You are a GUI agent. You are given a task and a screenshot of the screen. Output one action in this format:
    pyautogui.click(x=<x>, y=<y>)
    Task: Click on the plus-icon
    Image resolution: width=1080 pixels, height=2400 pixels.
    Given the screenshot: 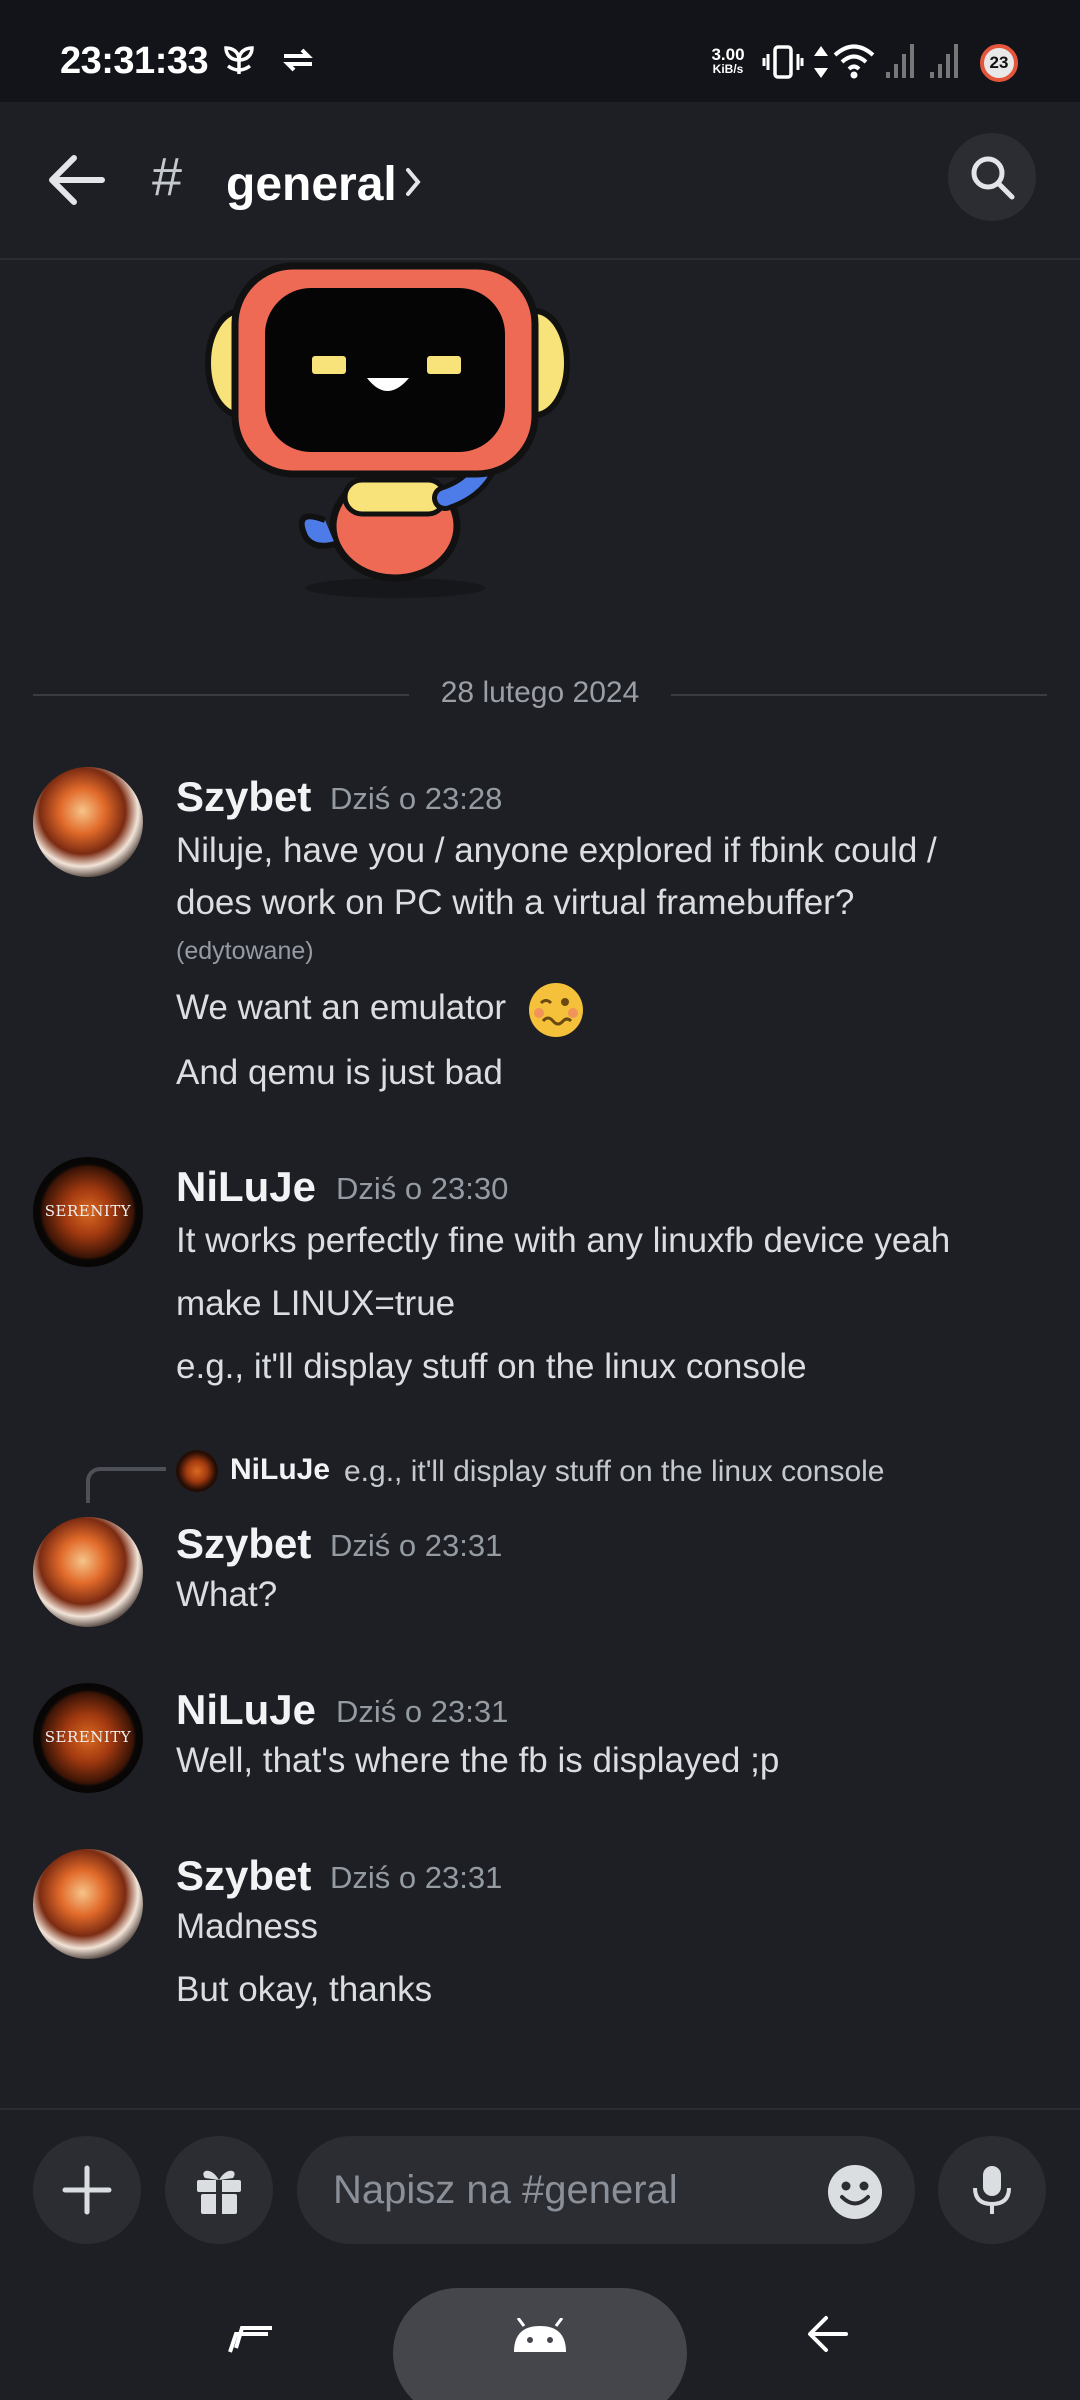 What is the action you would take?
    pyautogui.click(x=87, y=2190)
    